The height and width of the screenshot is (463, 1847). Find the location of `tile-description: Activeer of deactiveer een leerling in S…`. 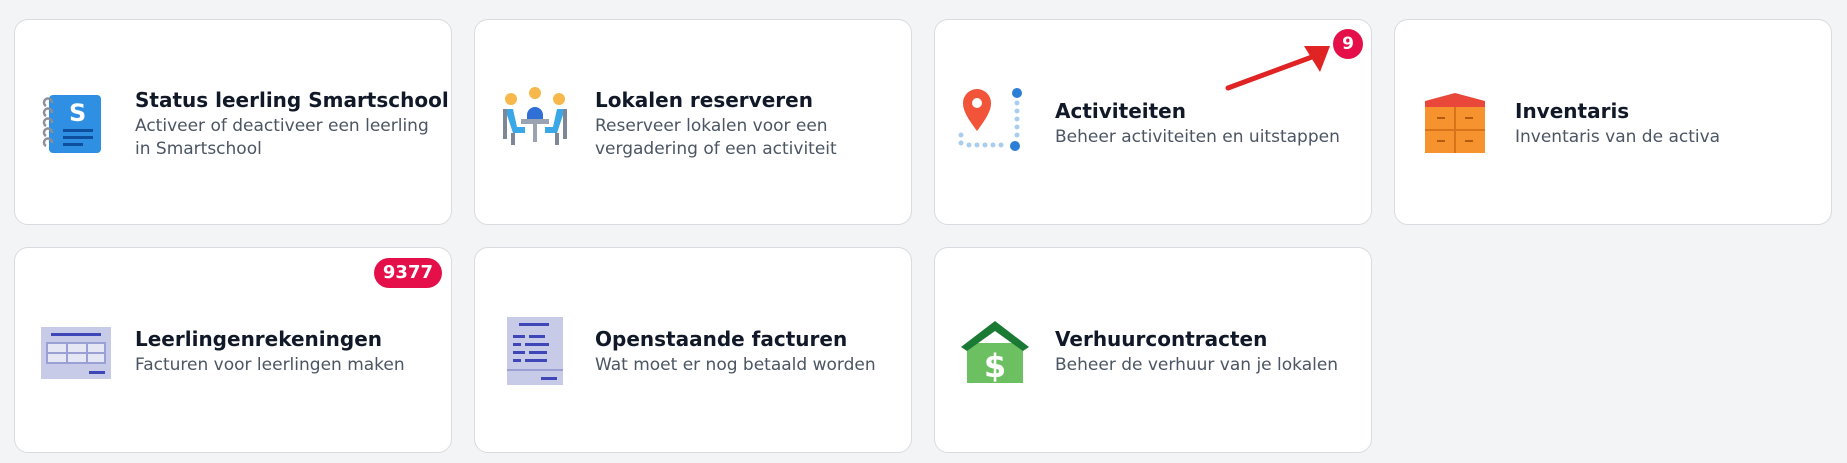

tile-description: Activeer of deactiveer een leerling in S… is located at coordinates (282, 137).